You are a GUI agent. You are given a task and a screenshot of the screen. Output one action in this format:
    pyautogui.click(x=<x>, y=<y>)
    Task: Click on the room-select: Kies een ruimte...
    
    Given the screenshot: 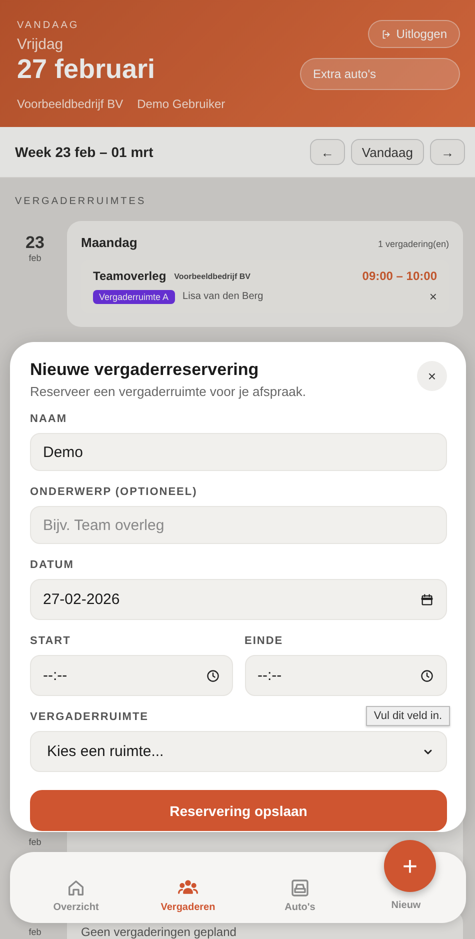 What is the action you would take?
    pyautogui.click(x=238, y=751)
    